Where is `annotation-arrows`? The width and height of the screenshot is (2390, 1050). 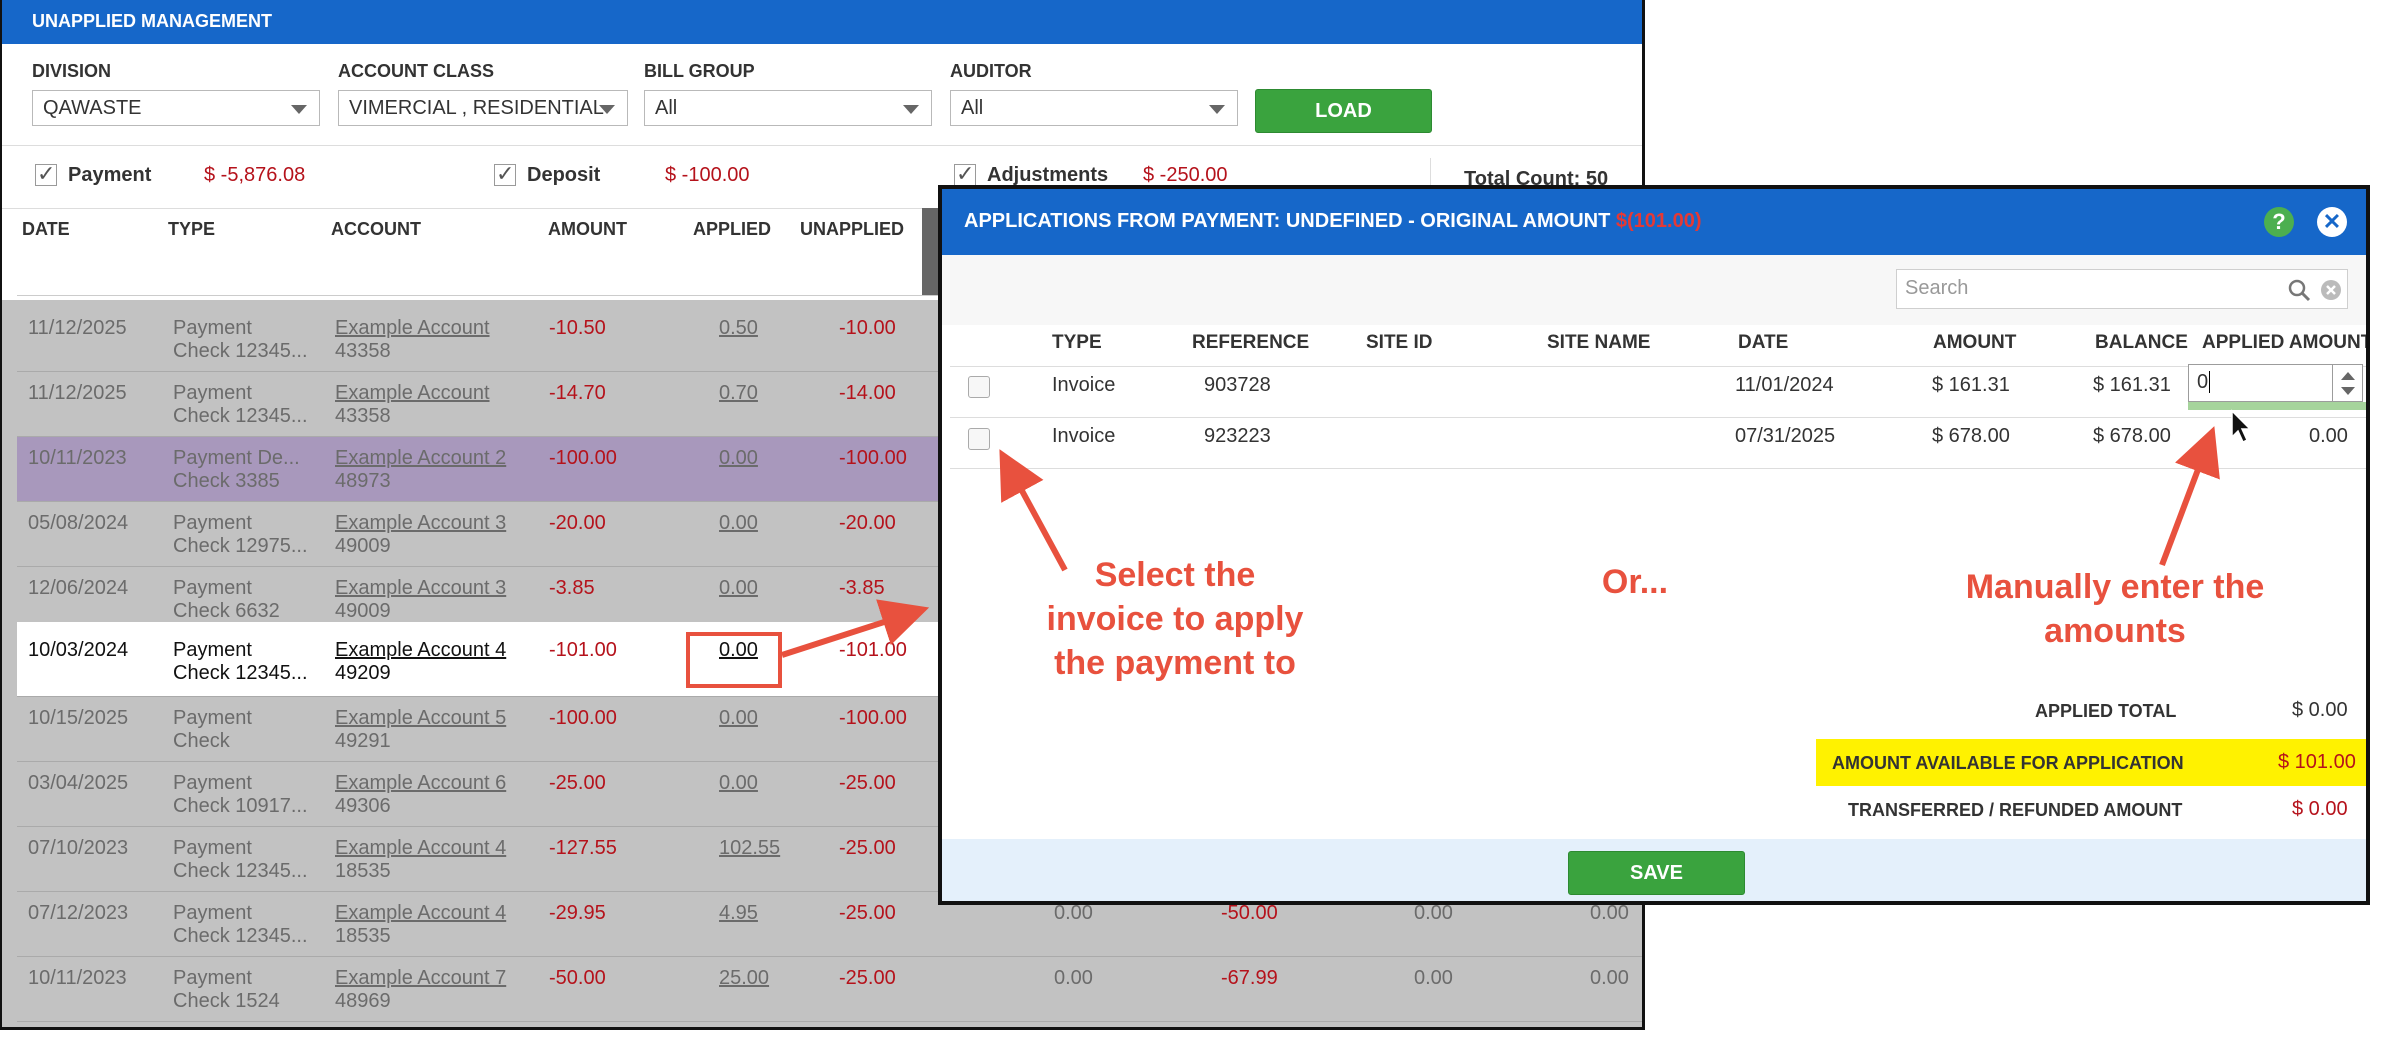
annotation-arrows is located at coordinates (1500, 542).